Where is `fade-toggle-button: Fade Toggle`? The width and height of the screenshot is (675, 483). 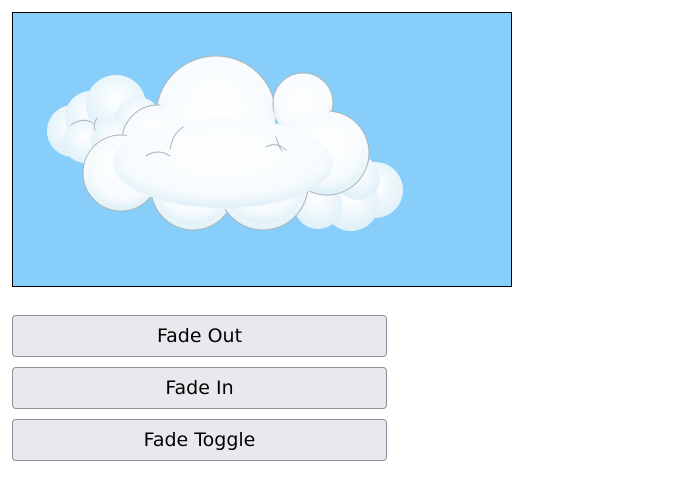 fade-toggle-button: Fade Toggle is located at coordinates (199, 440).